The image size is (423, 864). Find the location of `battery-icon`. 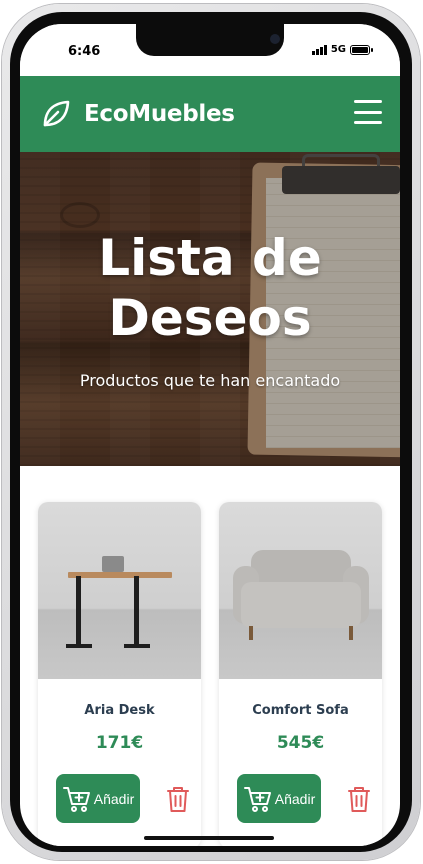

battery-icon is located at coordinates (361, 49).